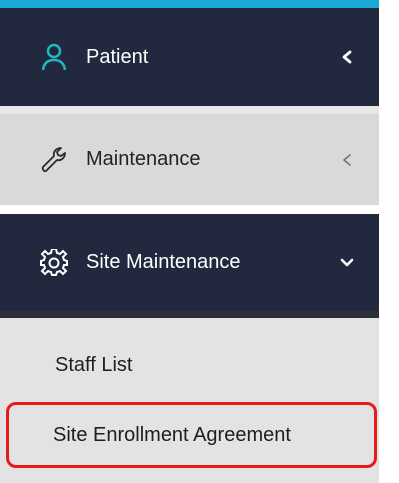  What do you see at coordinates (54, 57) in the screenshot?
I see `user-outline-icon` at bounding box center [54, 57].